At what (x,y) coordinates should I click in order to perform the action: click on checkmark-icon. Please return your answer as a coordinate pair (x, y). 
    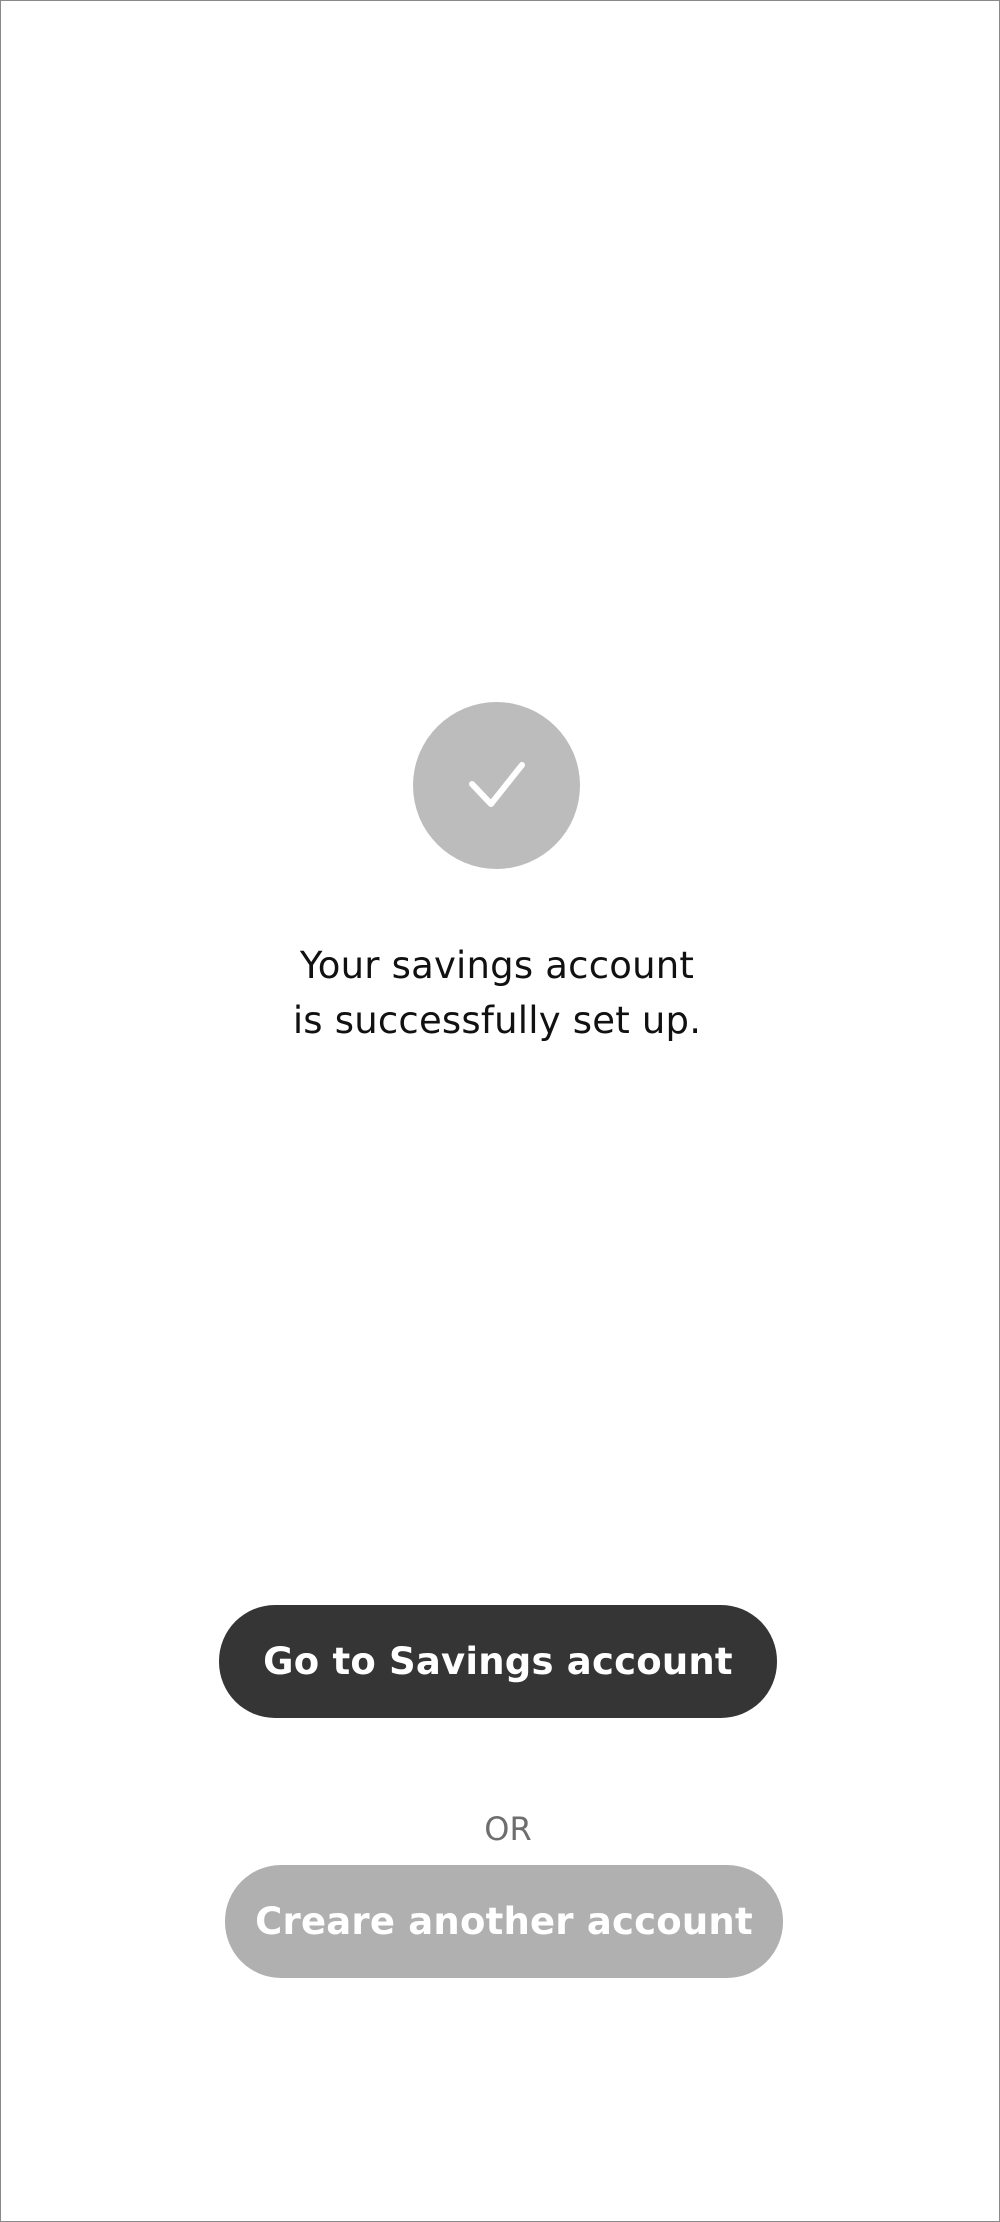
    Looking at the image, I should click on (496, 784).